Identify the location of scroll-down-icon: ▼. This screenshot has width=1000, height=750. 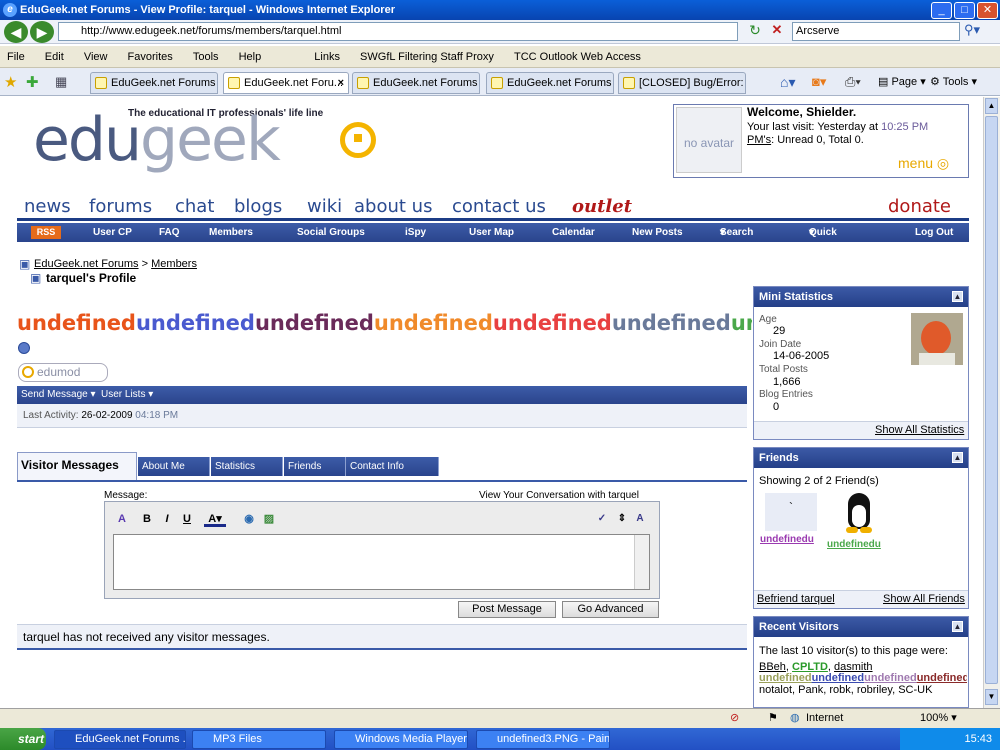
(991, 697).